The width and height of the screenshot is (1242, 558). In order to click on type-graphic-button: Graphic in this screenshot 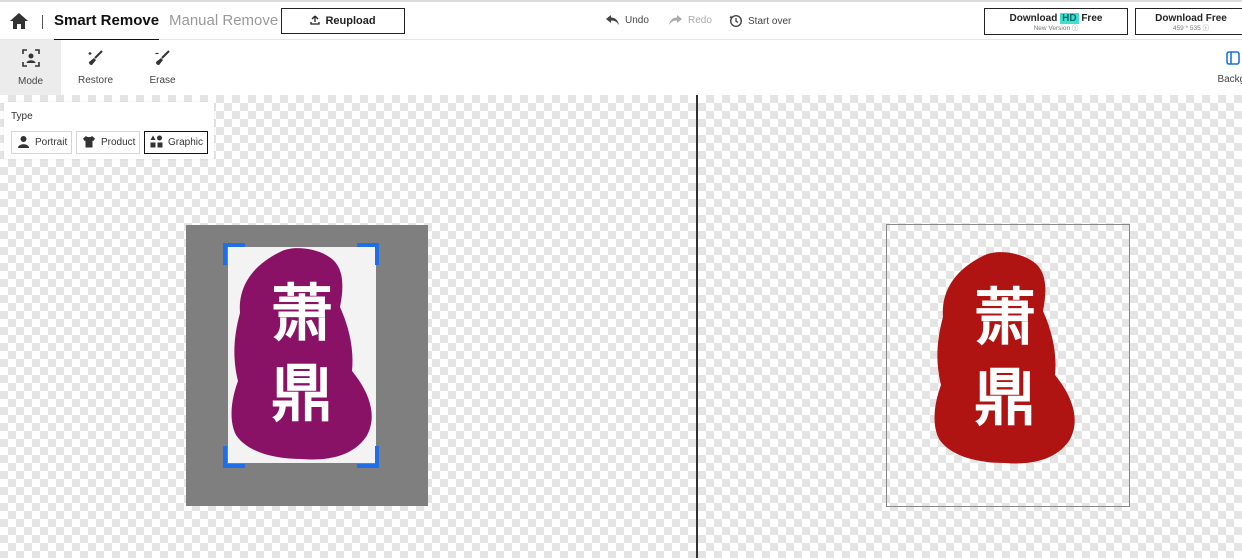, I will do `click(176, 142)`.